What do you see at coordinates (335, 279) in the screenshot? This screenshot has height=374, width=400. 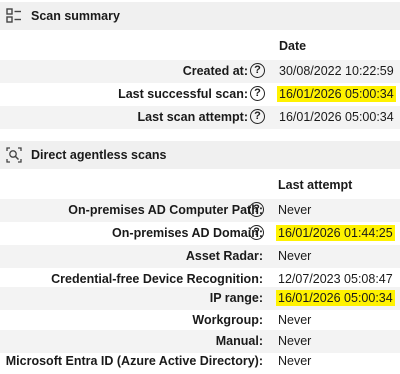 I see `row-value: 12/07/2023 05:08:47` at bounding box center [335, 279].